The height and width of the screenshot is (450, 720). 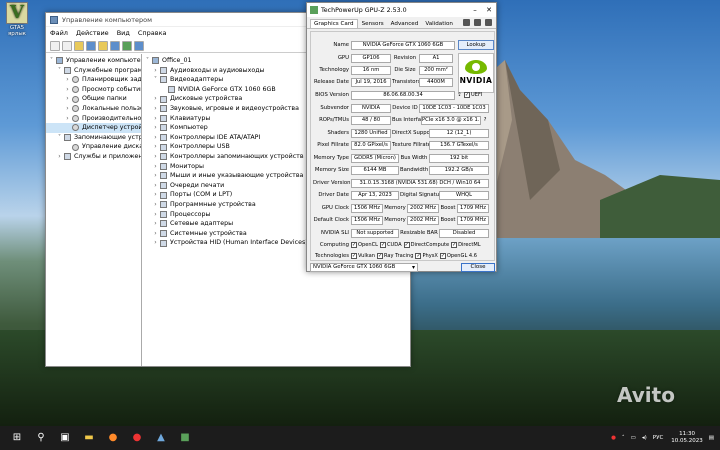 What do you see at coordinates (405, 24) in the screenshot?
I see `tab-advanced: Advanced` at bounding box center [405, 24].